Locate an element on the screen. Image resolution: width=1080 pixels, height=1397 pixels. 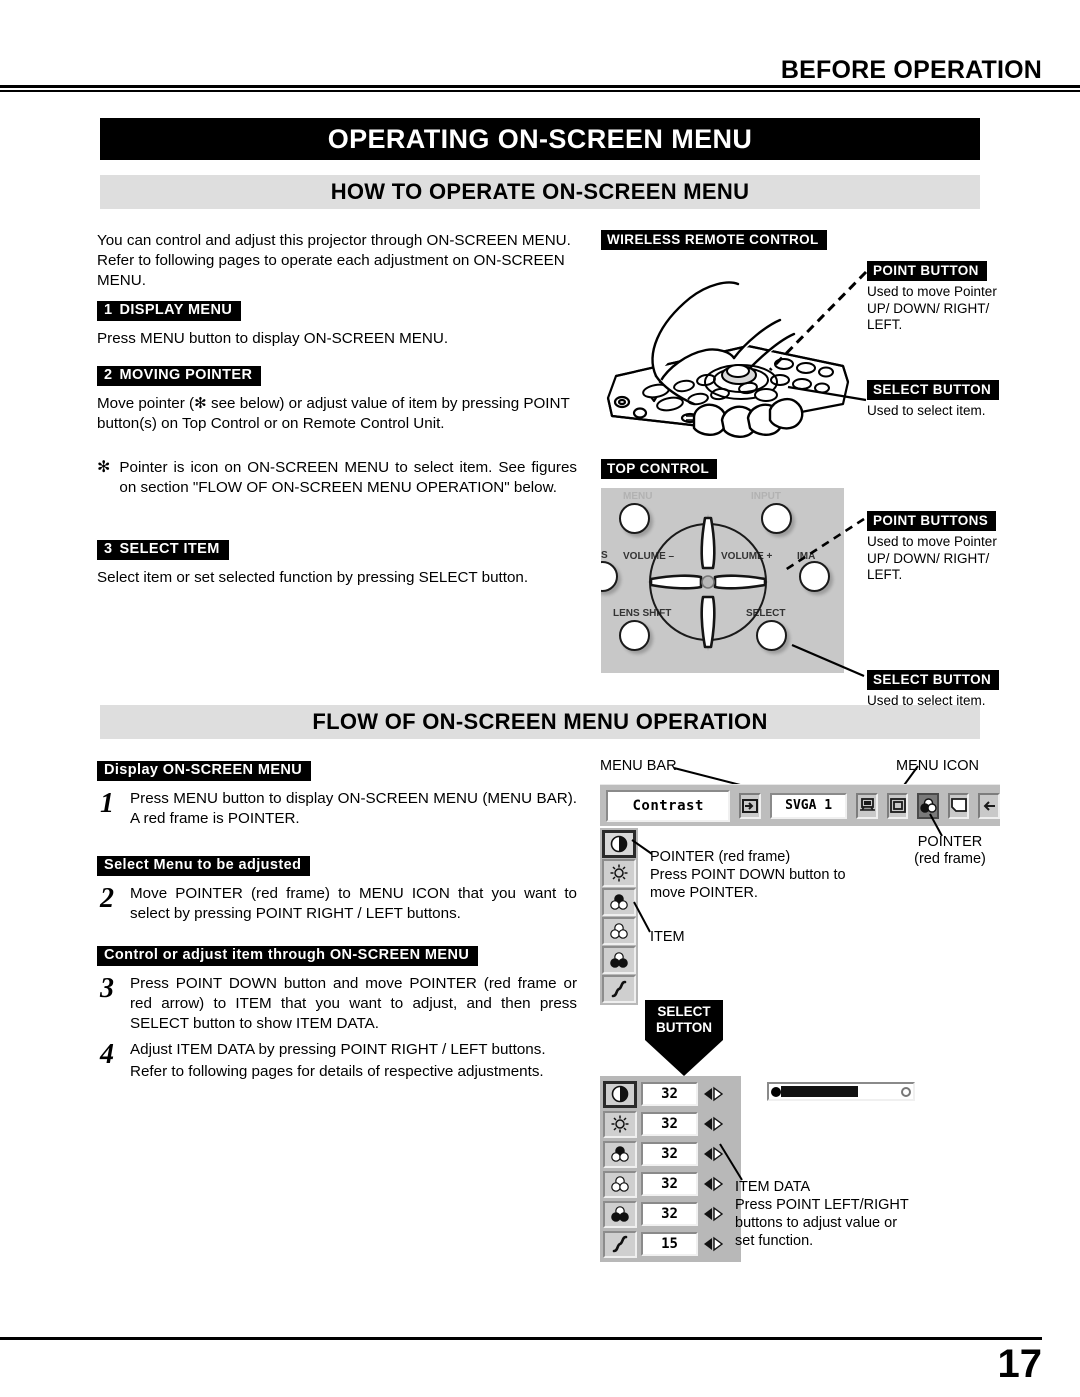
tint-icon is located at coordinates (620, 1184).